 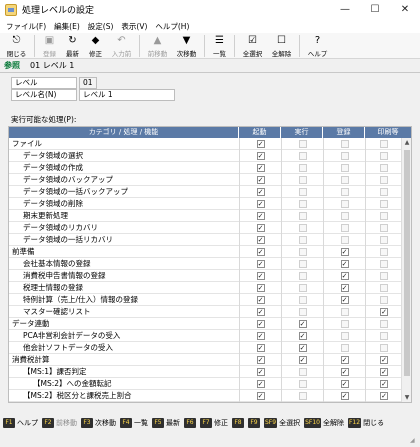 What do you see at coordinates (205, 300) in the screenshot?
I see `table-row: 特例計算（売上/仕入）情報の登録 ✓ ✓` at bounding box center [205, 300].